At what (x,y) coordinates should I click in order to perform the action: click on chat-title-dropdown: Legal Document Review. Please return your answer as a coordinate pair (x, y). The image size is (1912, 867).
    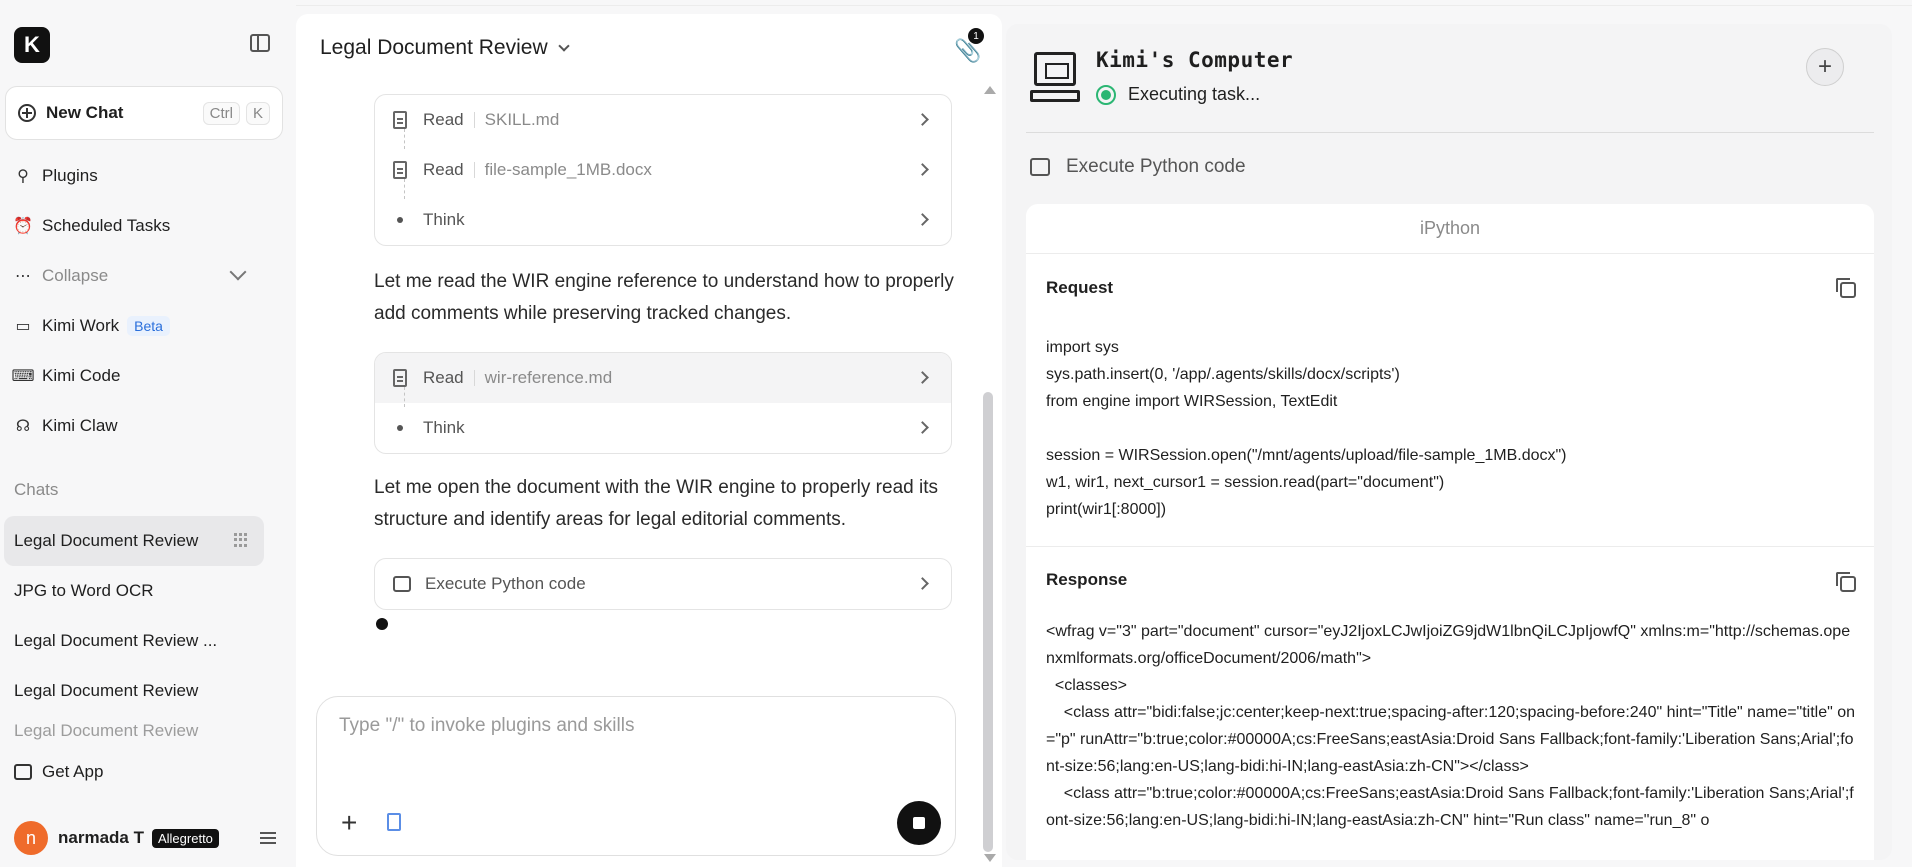
    Looking at the image, I should click on (445, 48).